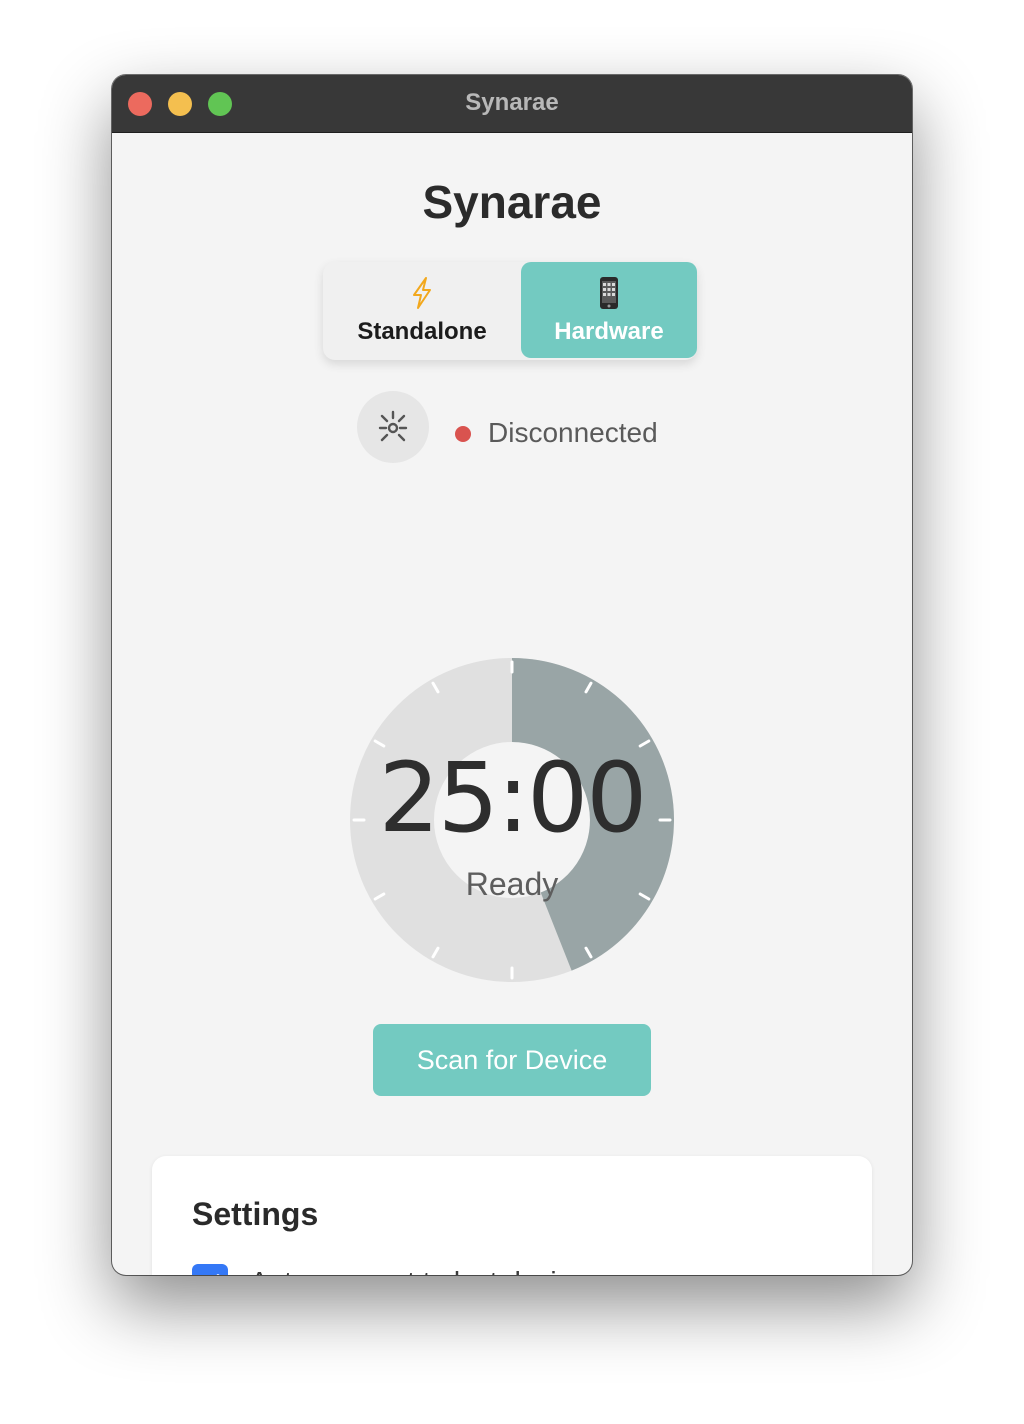 This screenshot has height=1424, width=1024. Describe the element at coordinates (573, 432) in the screenshot. I see `connection-status-text: Disconnected` at that location.